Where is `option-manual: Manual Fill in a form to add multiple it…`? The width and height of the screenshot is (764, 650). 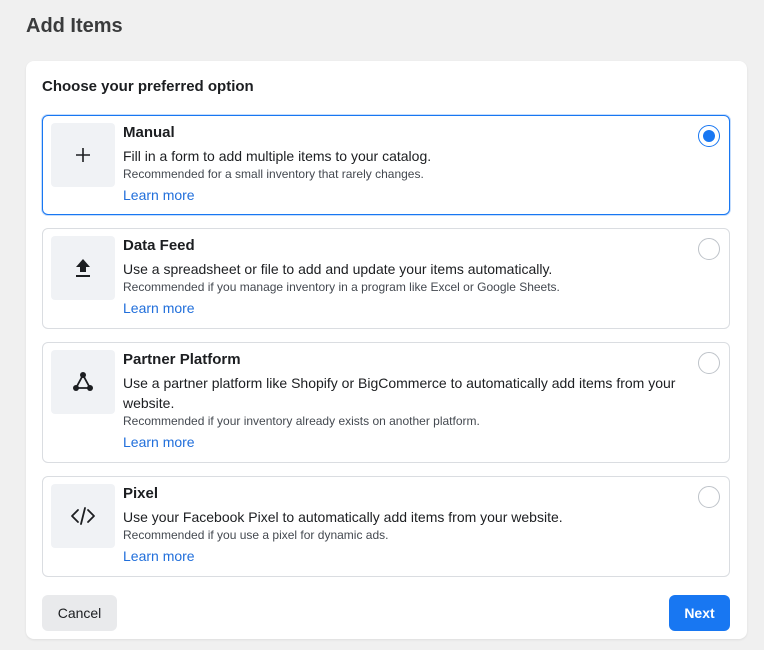
option-manual: Manual Fill in a form to add multiple it… is located at coordinates (386, 165).